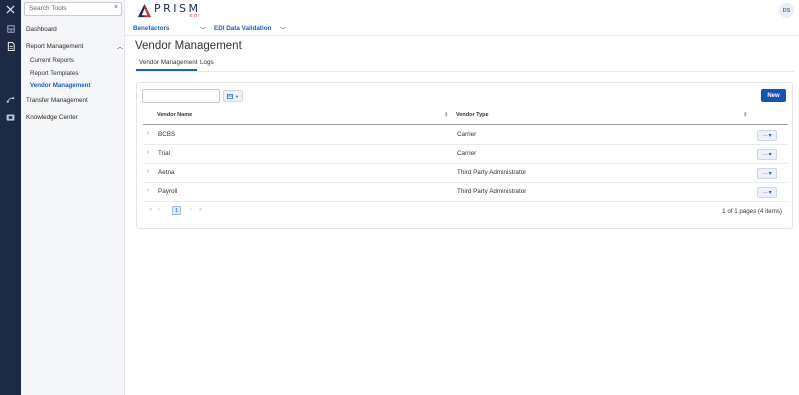  What do you see at coordinates (166, 172) in the screenshot?
I see `vendor-name-cell: Aetna` at bounding box center [166, 172].